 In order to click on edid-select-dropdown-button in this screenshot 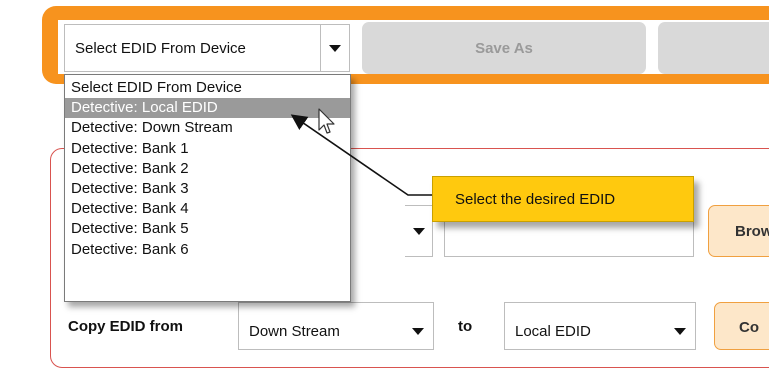, I will do `click(334, 48)`.